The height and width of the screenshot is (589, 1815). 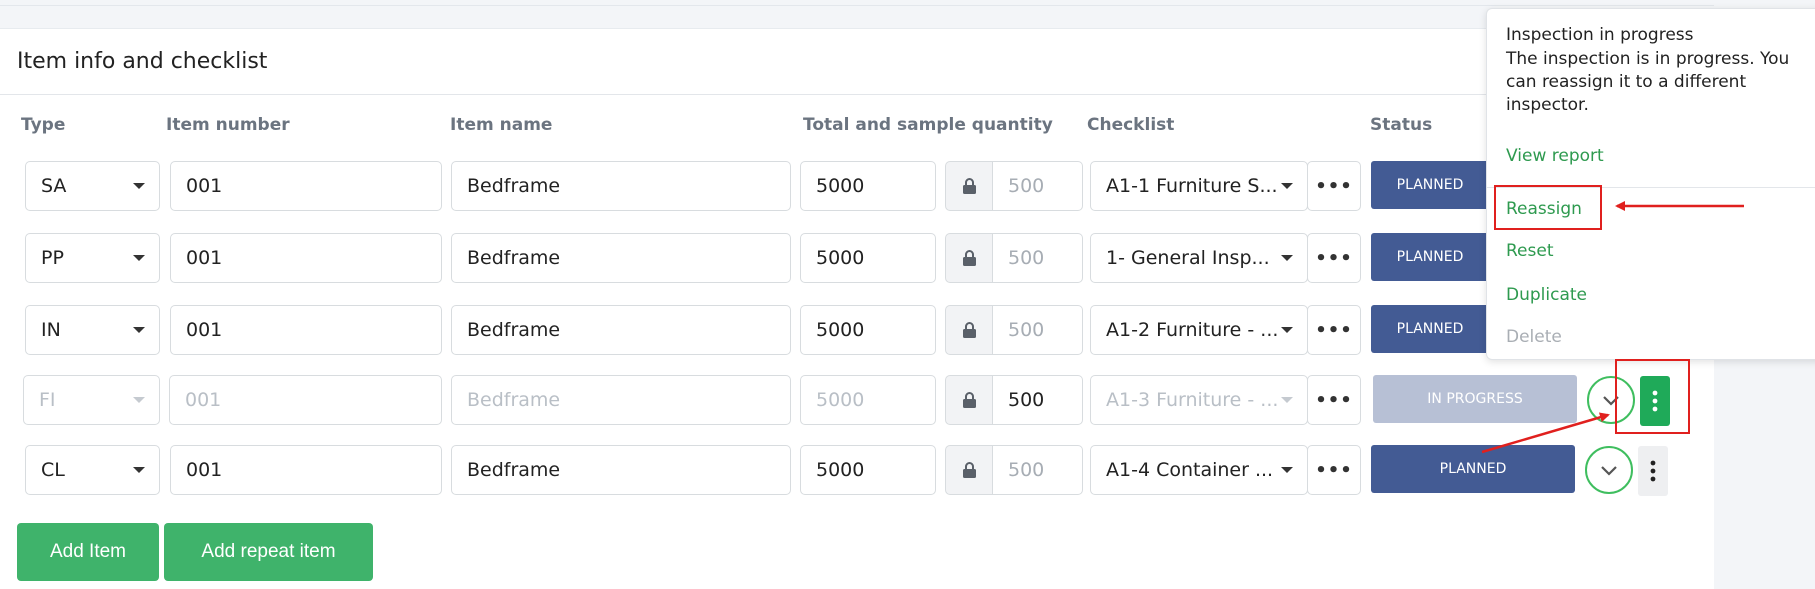 I want to click on annotation-arrows, so click(x=1612, y=327).